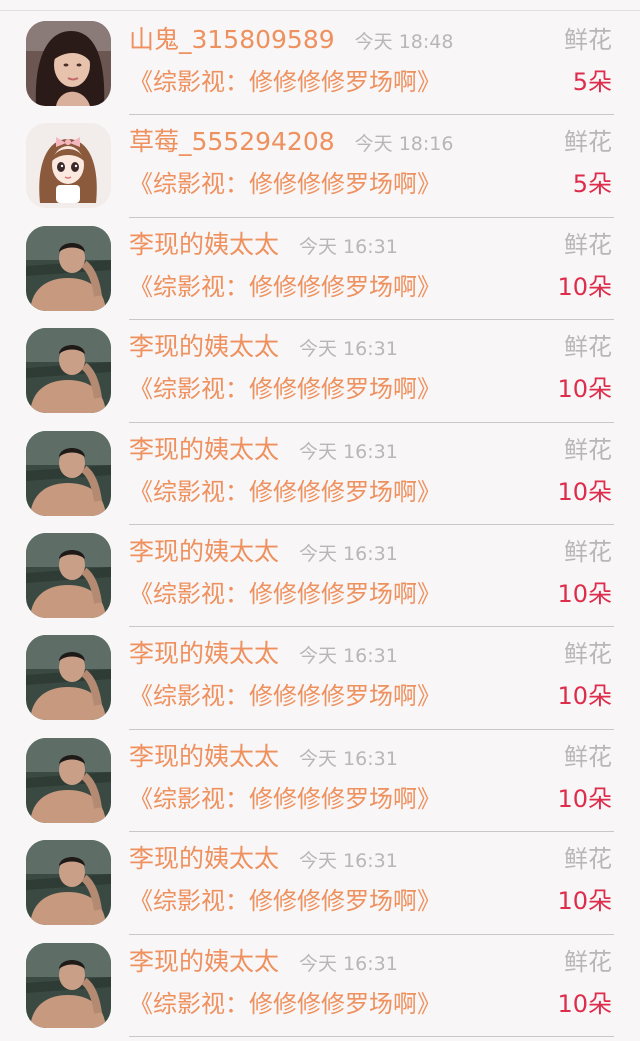 The image size is (640, 1041). I want to click on item-header: 山鬼_315809589 今天 18:48, so click(291, 40).